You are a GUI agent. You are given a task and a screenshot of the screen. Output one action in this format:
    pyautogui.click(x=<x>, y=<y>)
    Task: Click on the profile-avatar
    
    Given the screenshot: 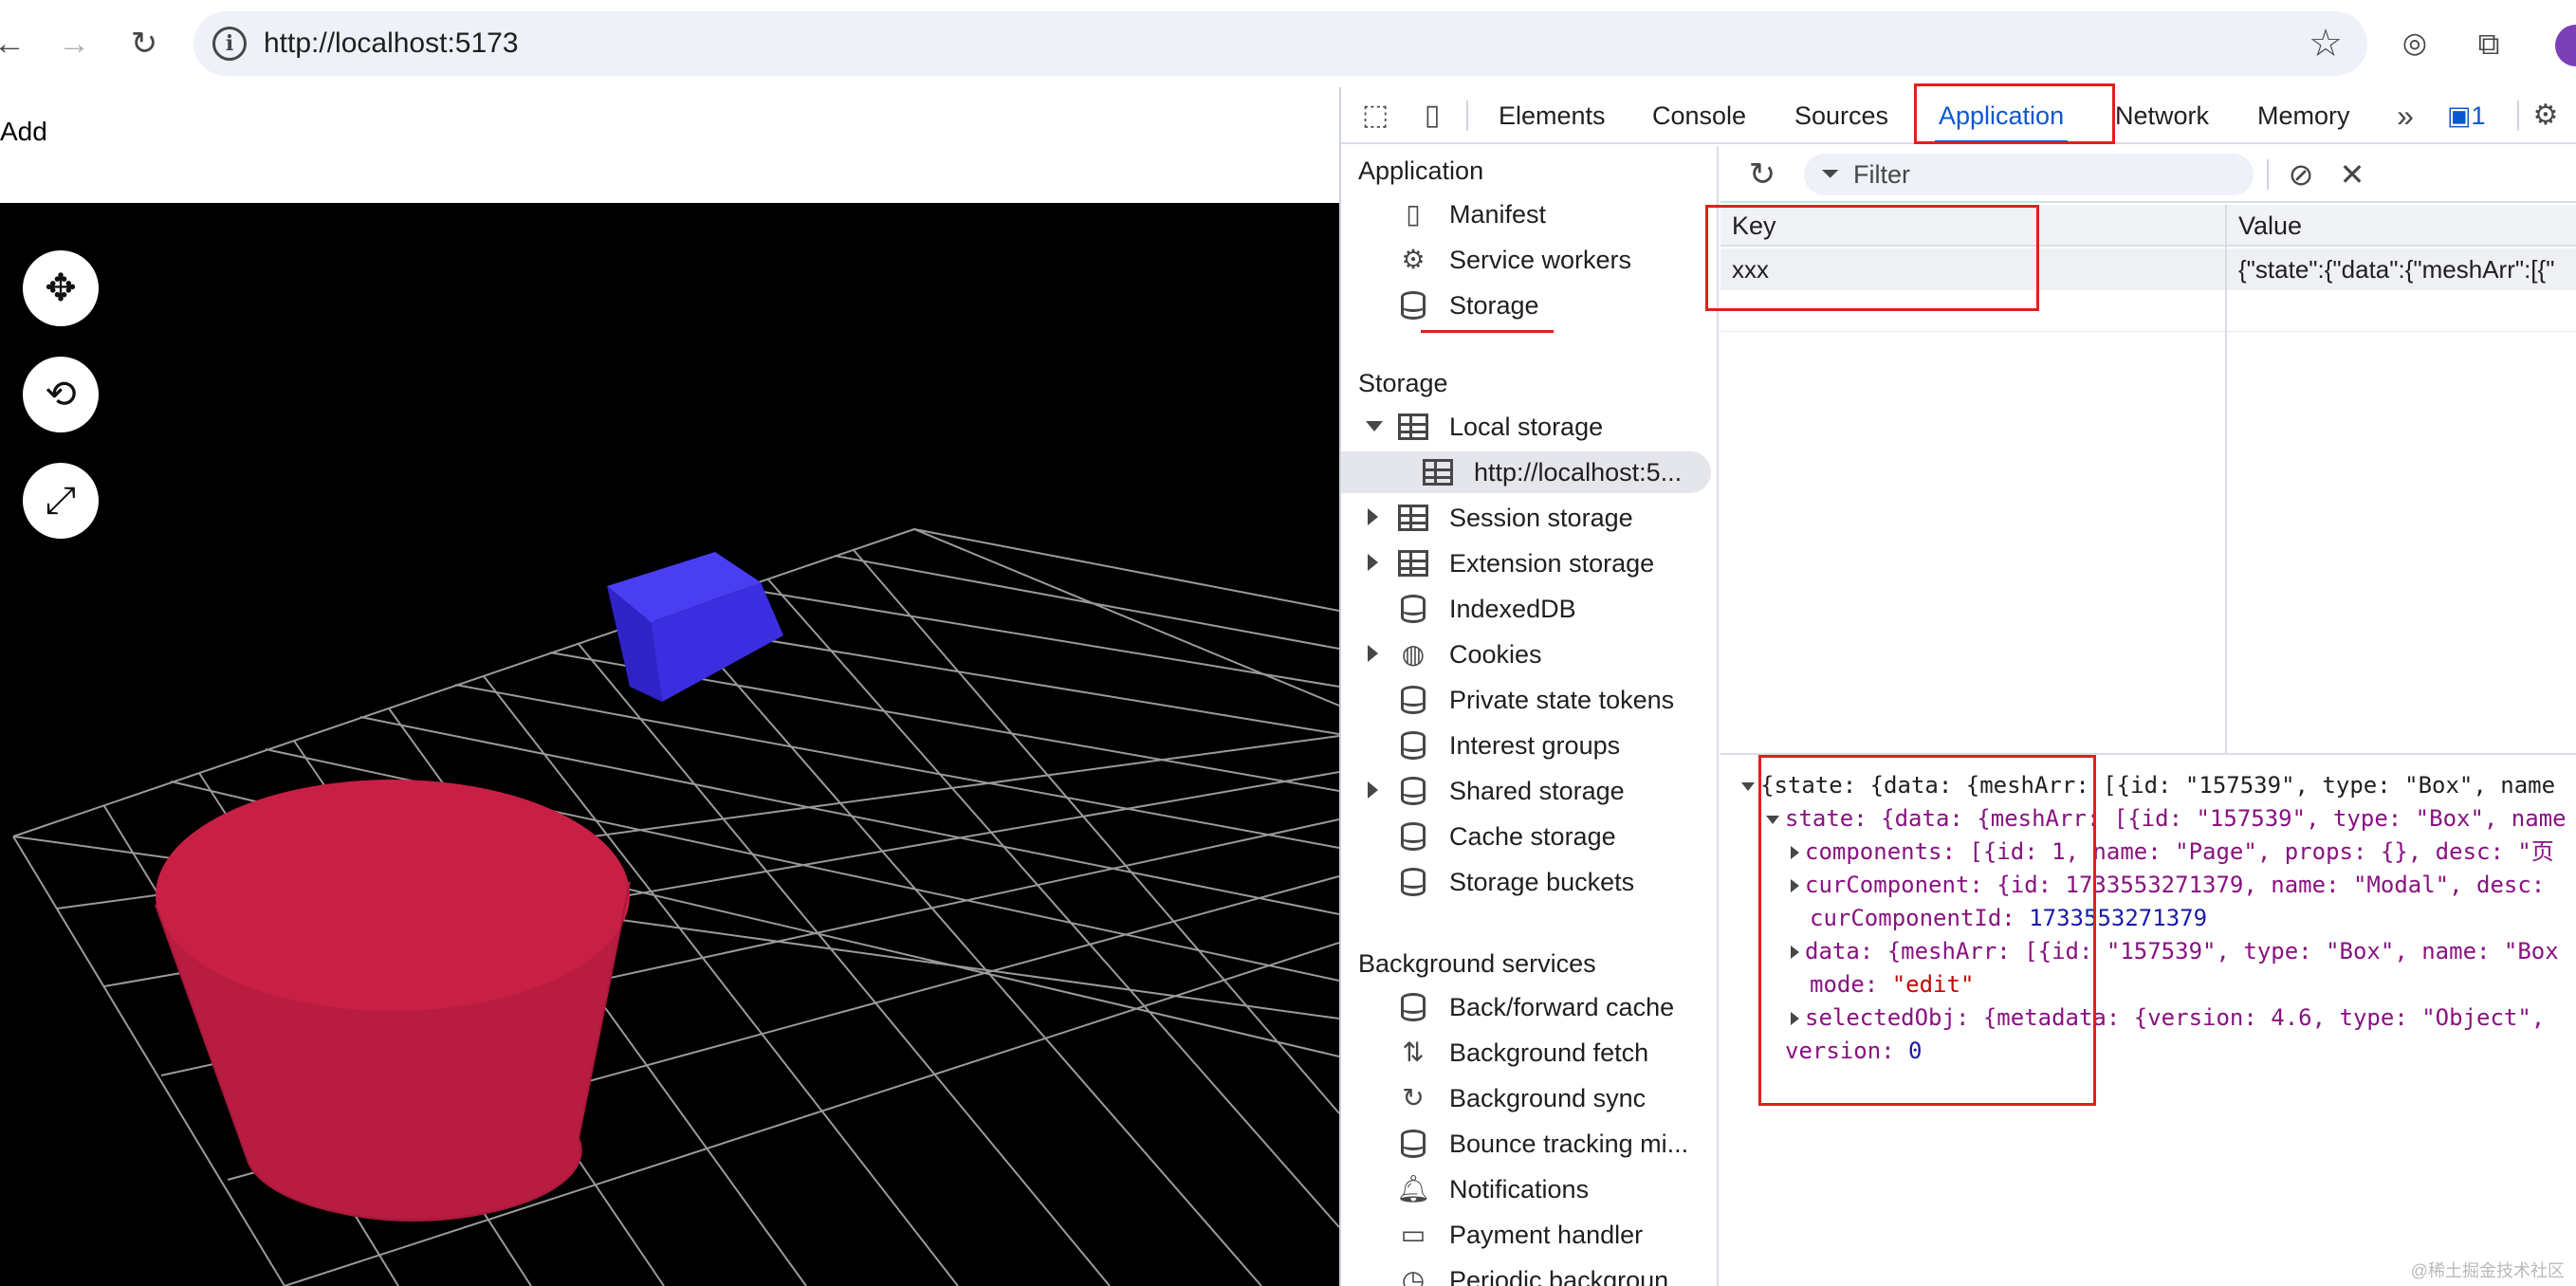 What is the action you would take?
    pyautogui.click(x=2565, y=45)
    